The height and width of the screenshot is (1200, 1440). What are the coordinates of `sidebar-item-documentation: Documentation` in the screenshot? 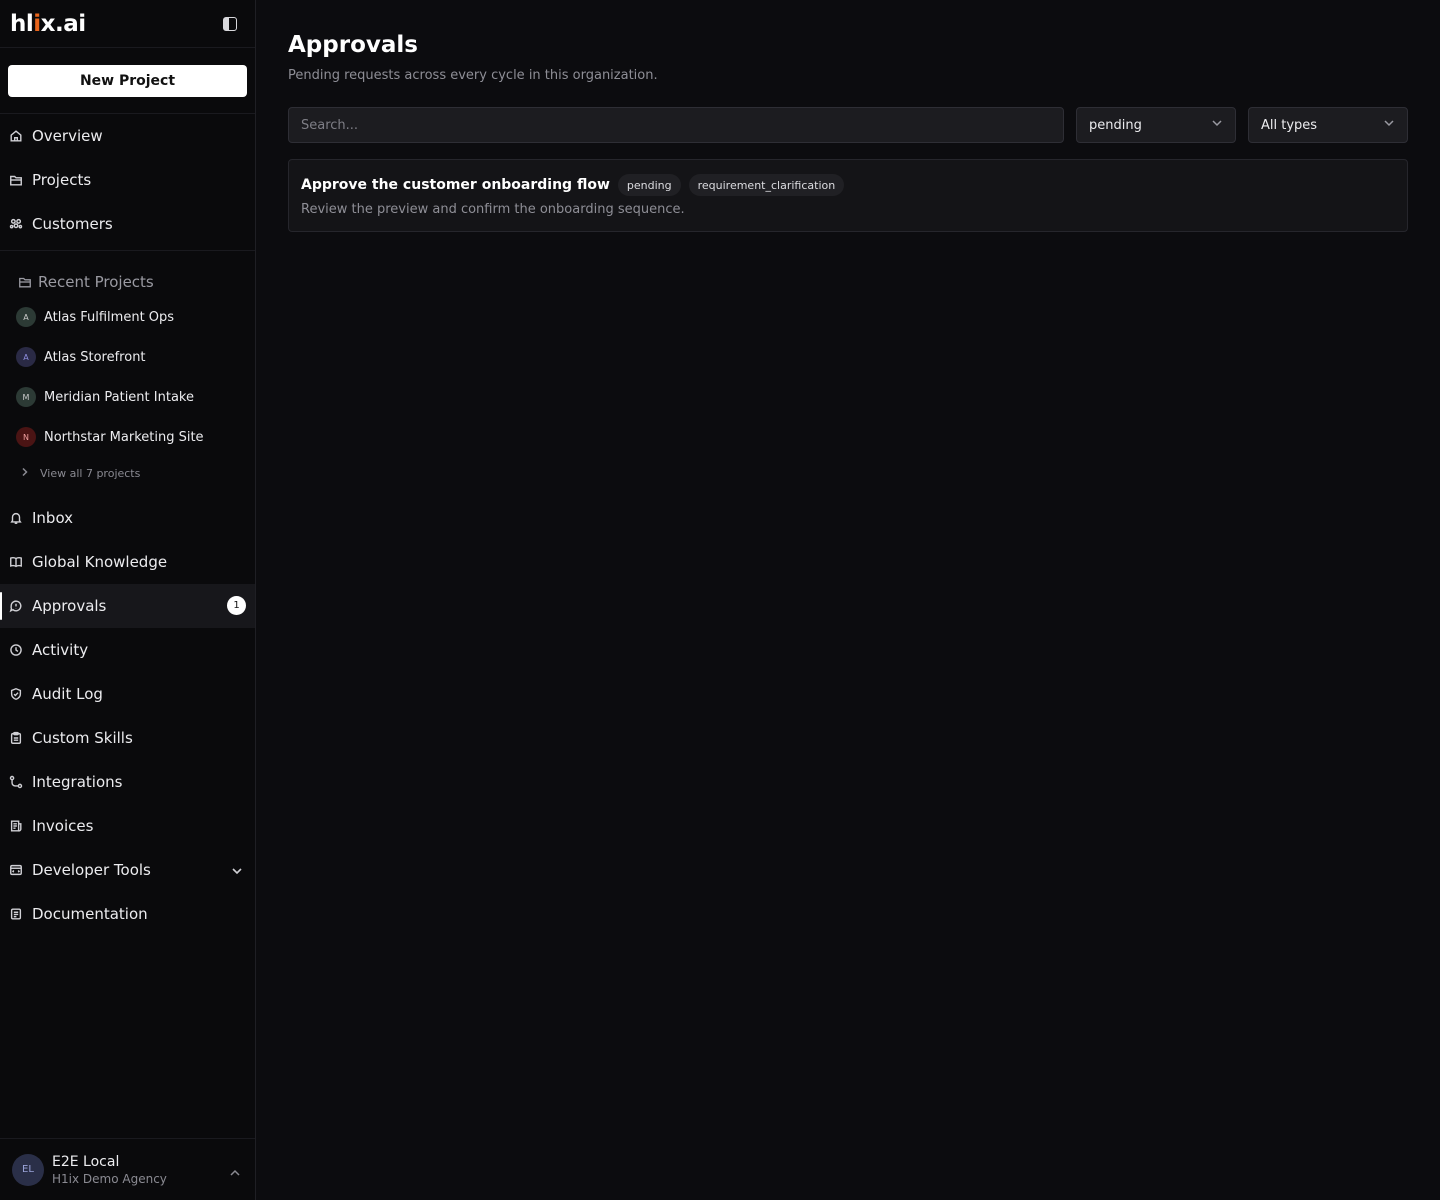 It's located at (127, 914).